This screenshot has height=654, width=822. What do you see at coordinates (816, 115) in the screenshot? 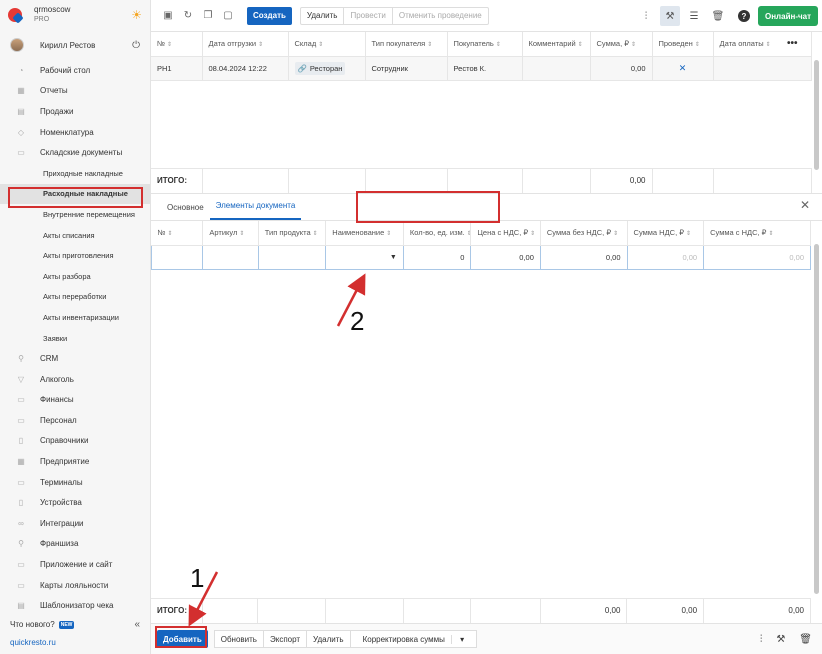
I see `top-scrollbar` at bounding box center [816, 115].